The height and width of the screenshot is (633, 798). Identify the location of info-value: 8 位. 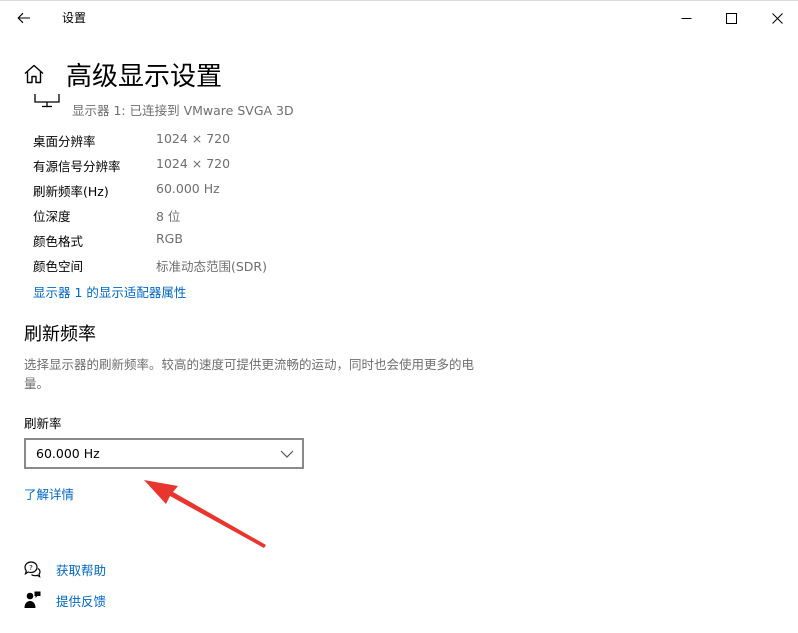
(168, 216).